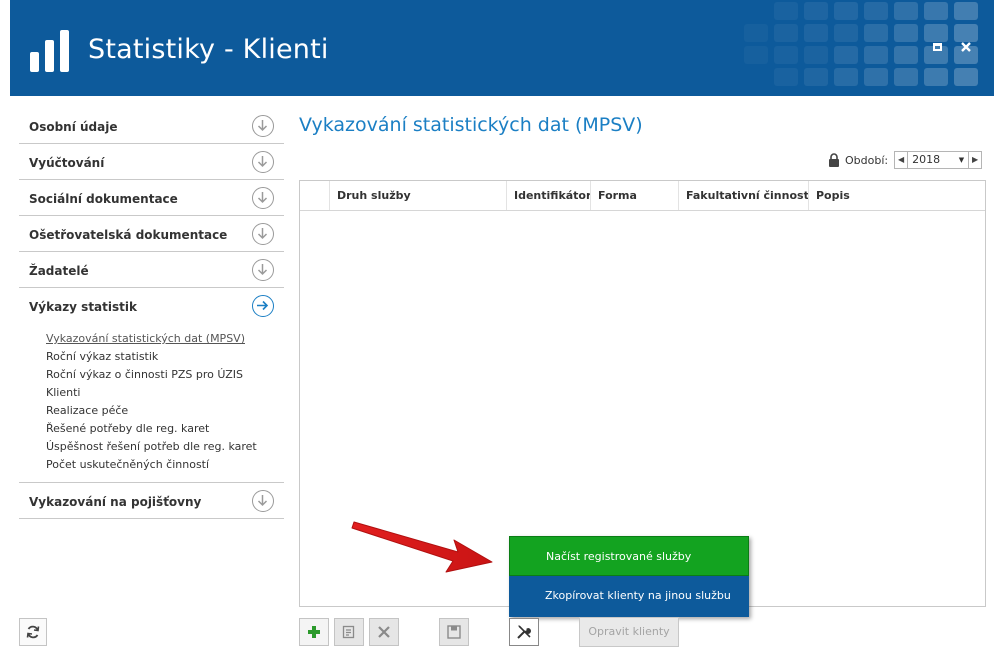 Image resolution: width=1004 pixels, height=663 pixels. Describe the element at coordinates (59, 271) in the screenshot. I see `sidebar-item-label: Žadatelé` at that location.